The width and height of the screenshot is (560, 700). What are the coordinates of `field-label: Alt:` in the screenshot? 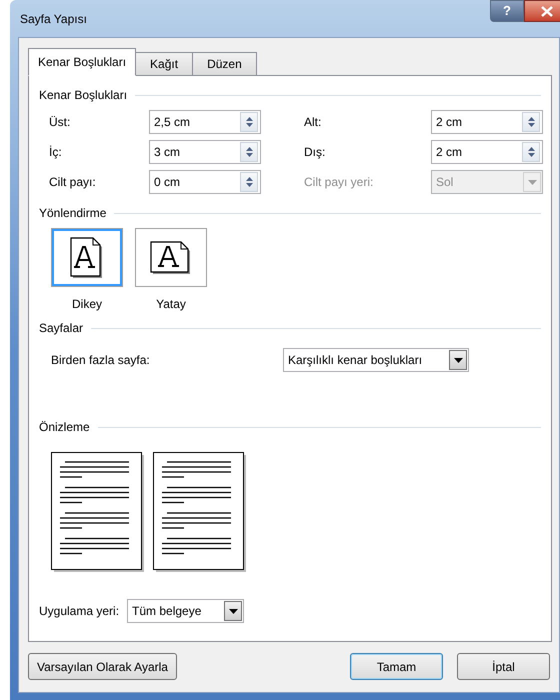 It's located at (313, 122).